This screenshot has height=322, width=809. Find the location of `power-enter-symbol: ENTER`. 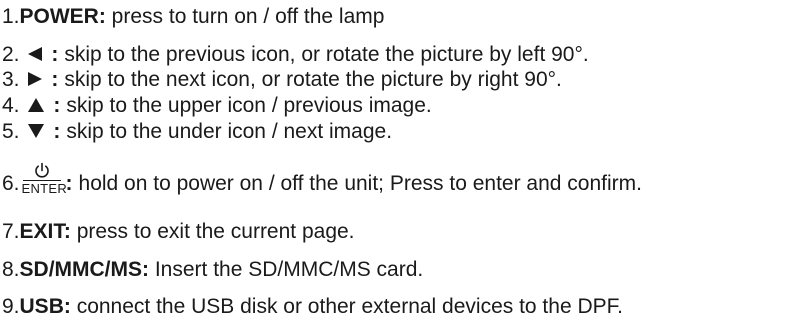

power-enter-symbol: ENTER is located at coordinates (44, 179).